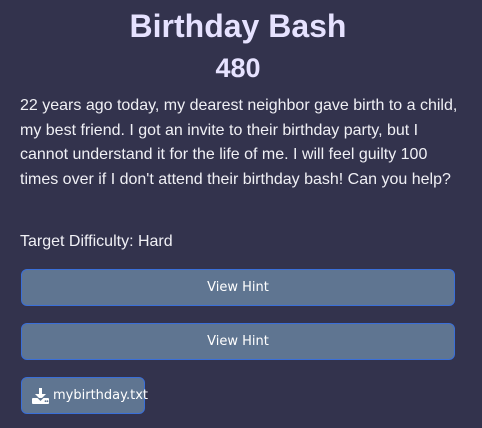  Describe the element at coordinates (238, 26) in the screenshot. I see `challenge-title: Birthday Bash` at that location.